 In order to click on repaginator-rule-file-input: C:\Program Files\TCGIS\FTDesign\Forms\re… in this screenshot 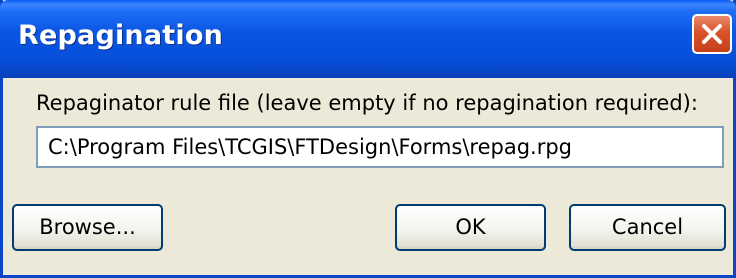, I will do `click(380, 147)`.